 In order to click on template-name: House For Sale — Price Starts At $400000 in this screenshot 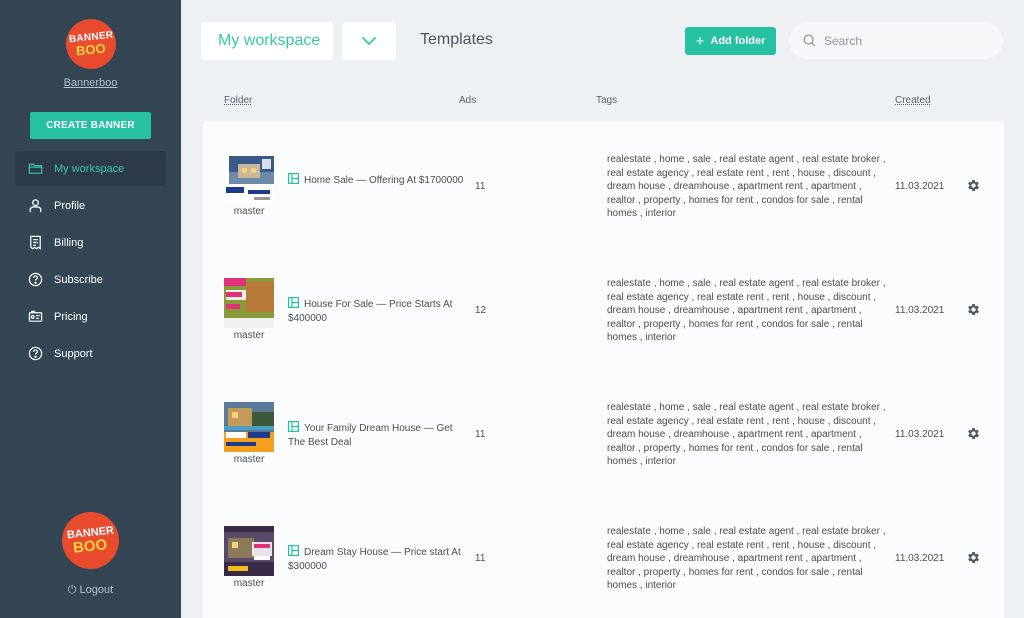, I will do `click(377, 311)`.